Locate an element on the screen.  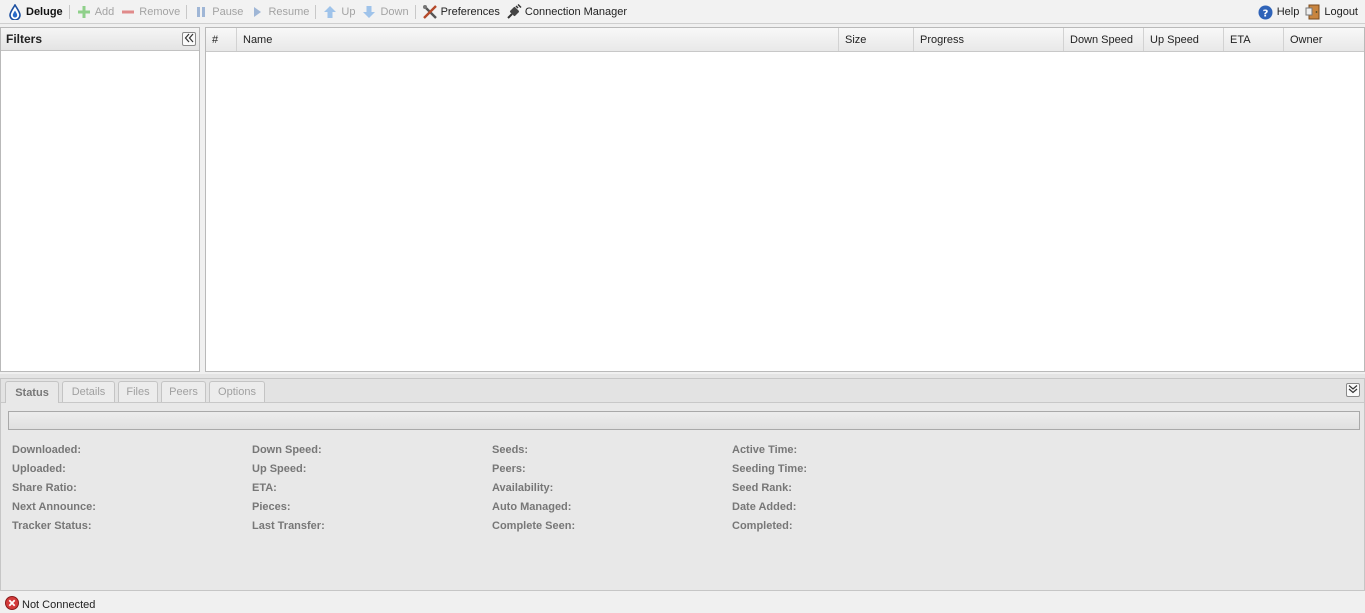
resume-button: Resume is located at coordinates (279, 12).